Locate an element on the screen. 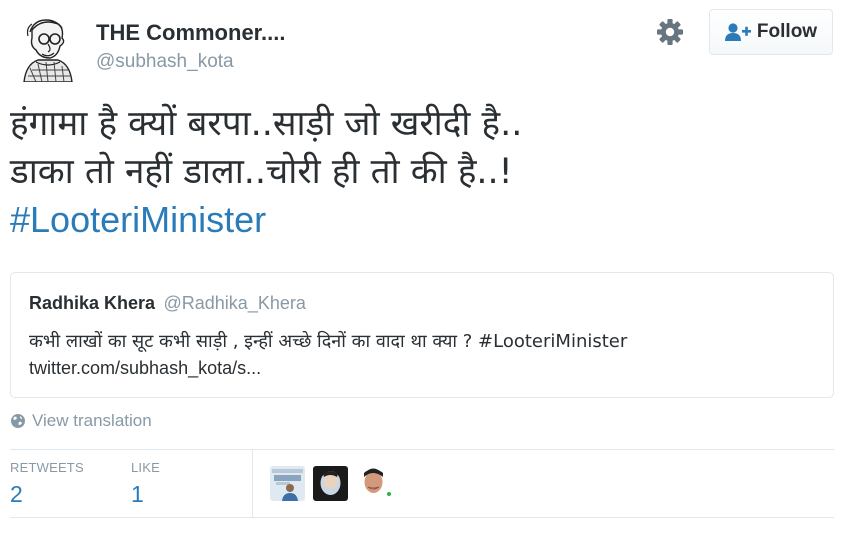  view-translation-link: View translation is located at coordinates (81, 421).